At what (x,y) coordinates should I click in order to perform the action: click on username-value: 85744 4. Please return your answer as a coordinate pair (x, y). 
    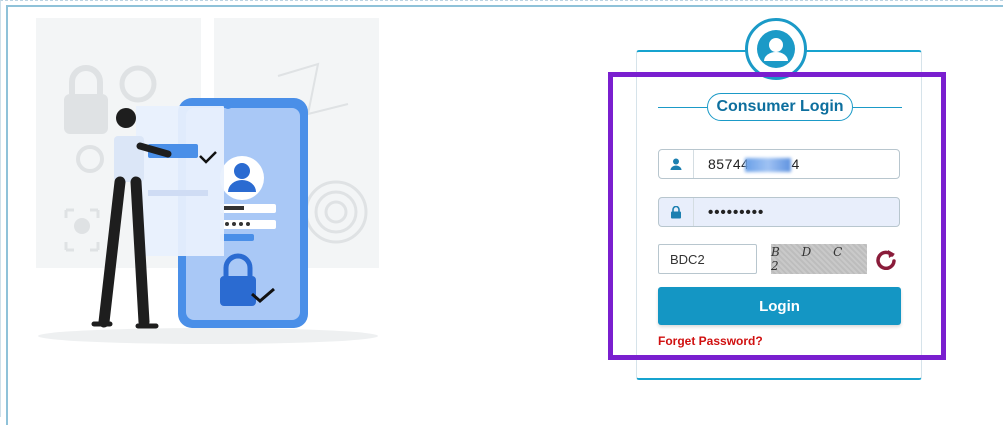
    Looking at the image, I should click on (754, 164).